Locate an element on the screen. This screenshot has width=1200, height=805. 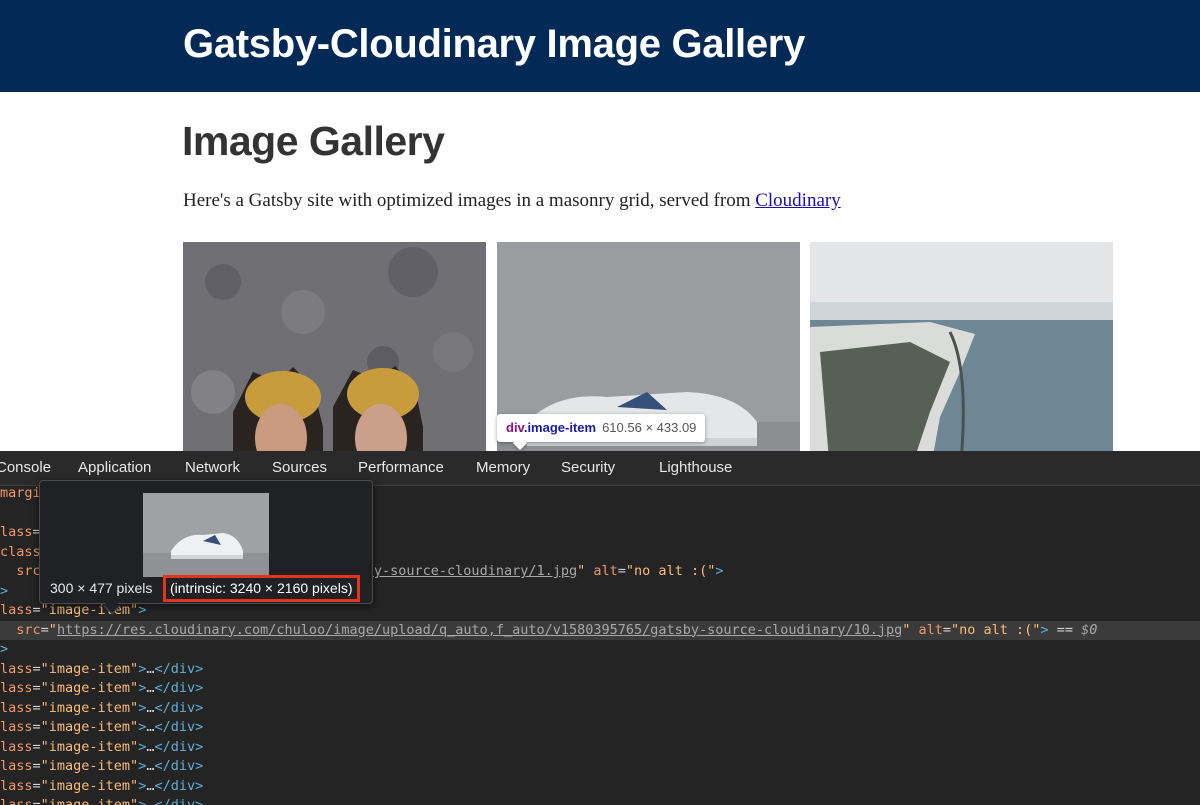
sneaker-thumbnail is located at coordinates (206, 535).